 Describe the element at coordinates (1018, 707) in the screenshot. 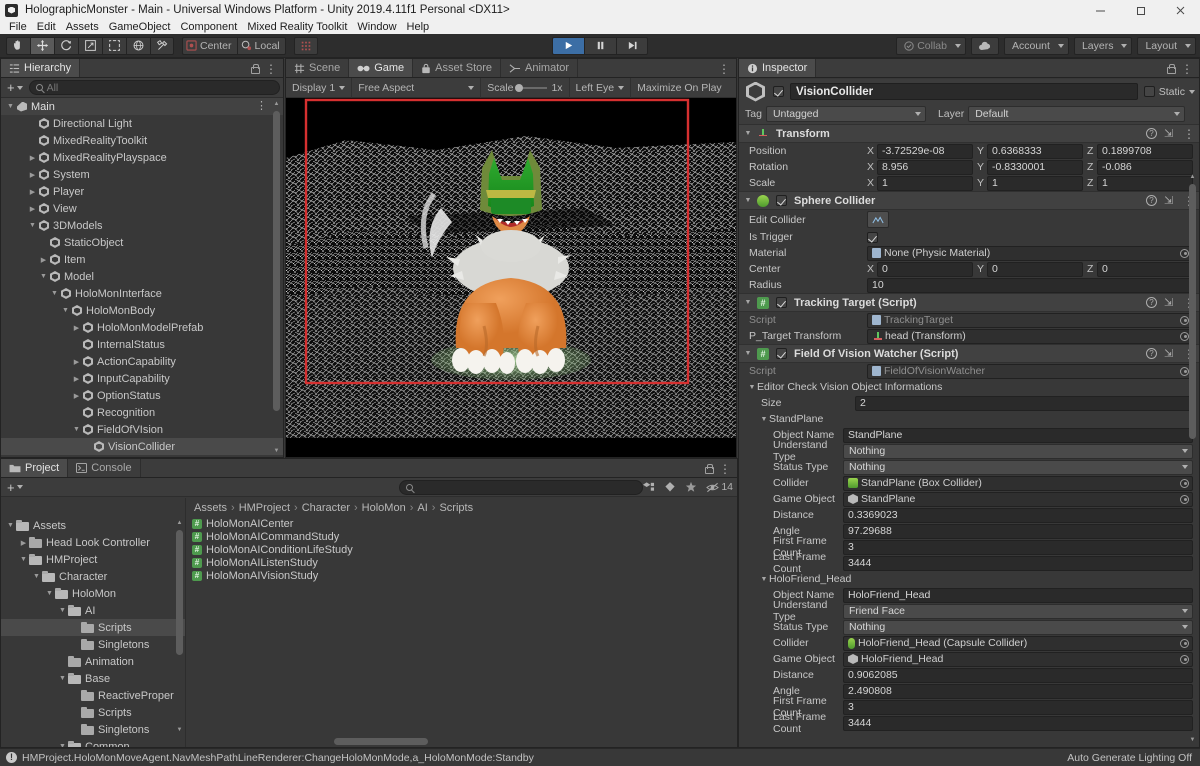

I see `text-field: 3` at that location.